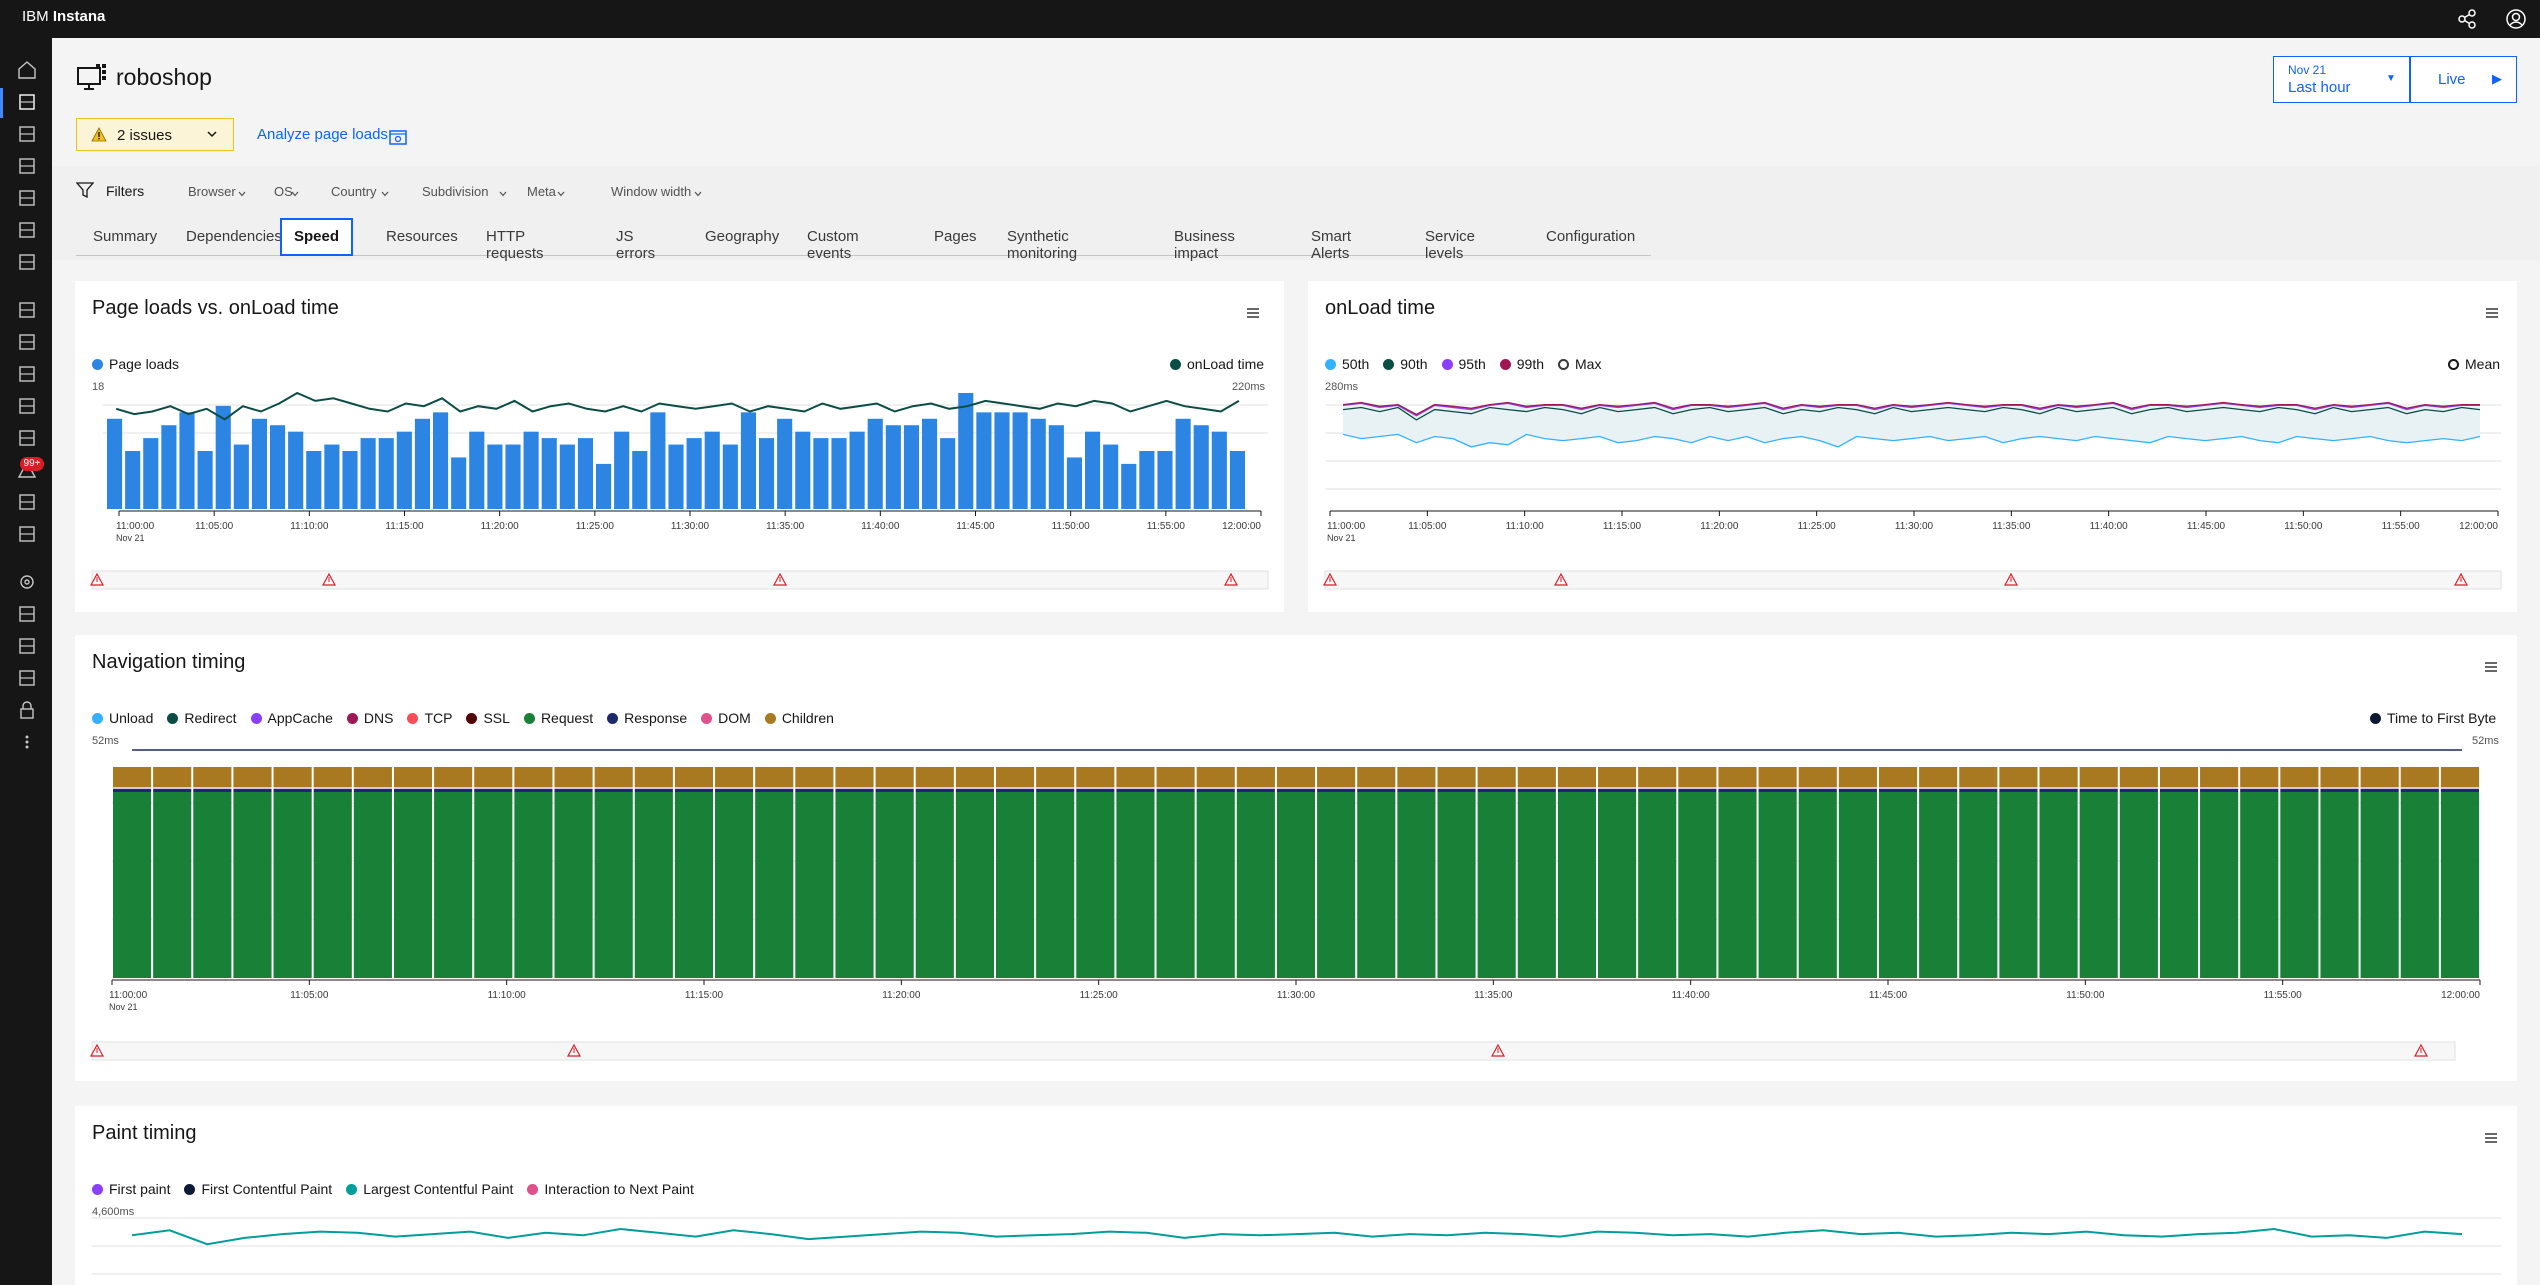  Describe the element at coordinates (677, 406) in the screenshot. I see `line-onload-time` at that location.